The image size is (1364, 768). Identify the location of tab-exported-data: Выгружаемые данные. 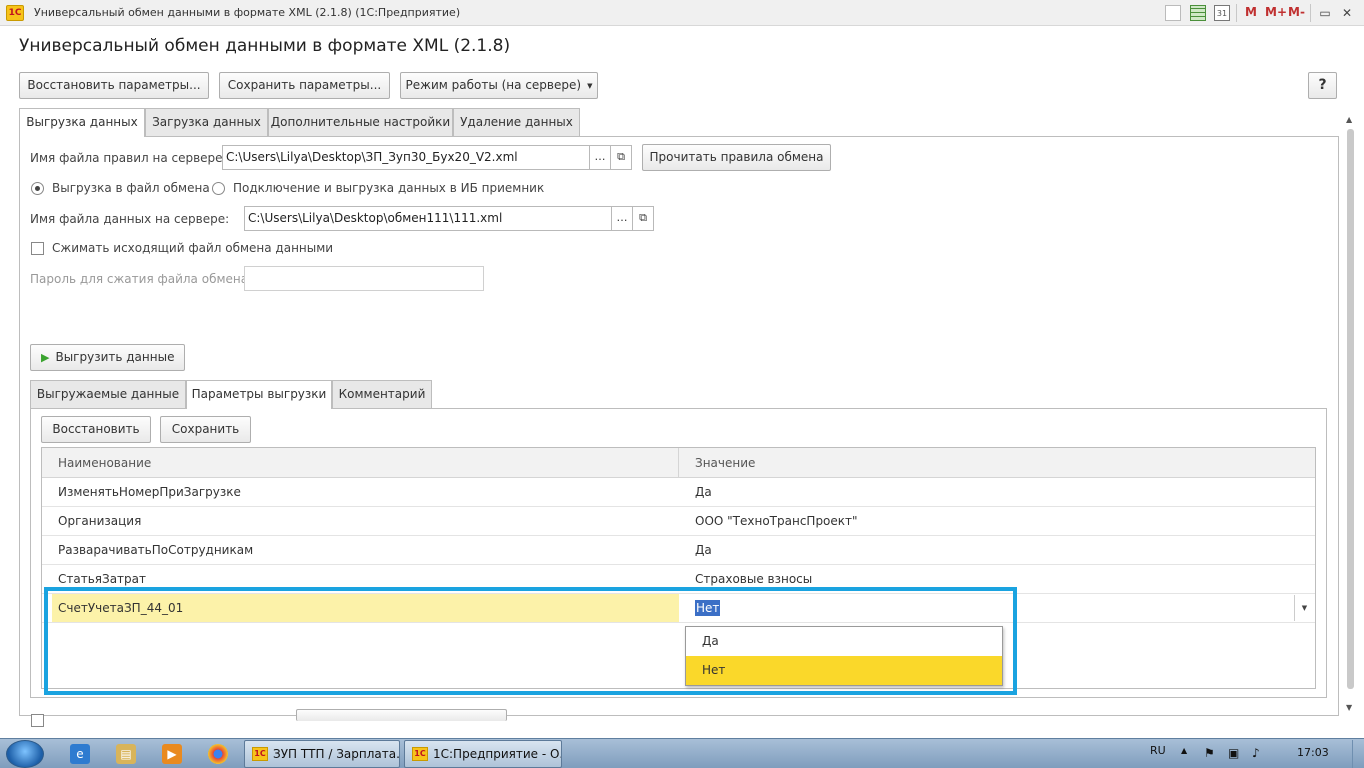
(108, 394).